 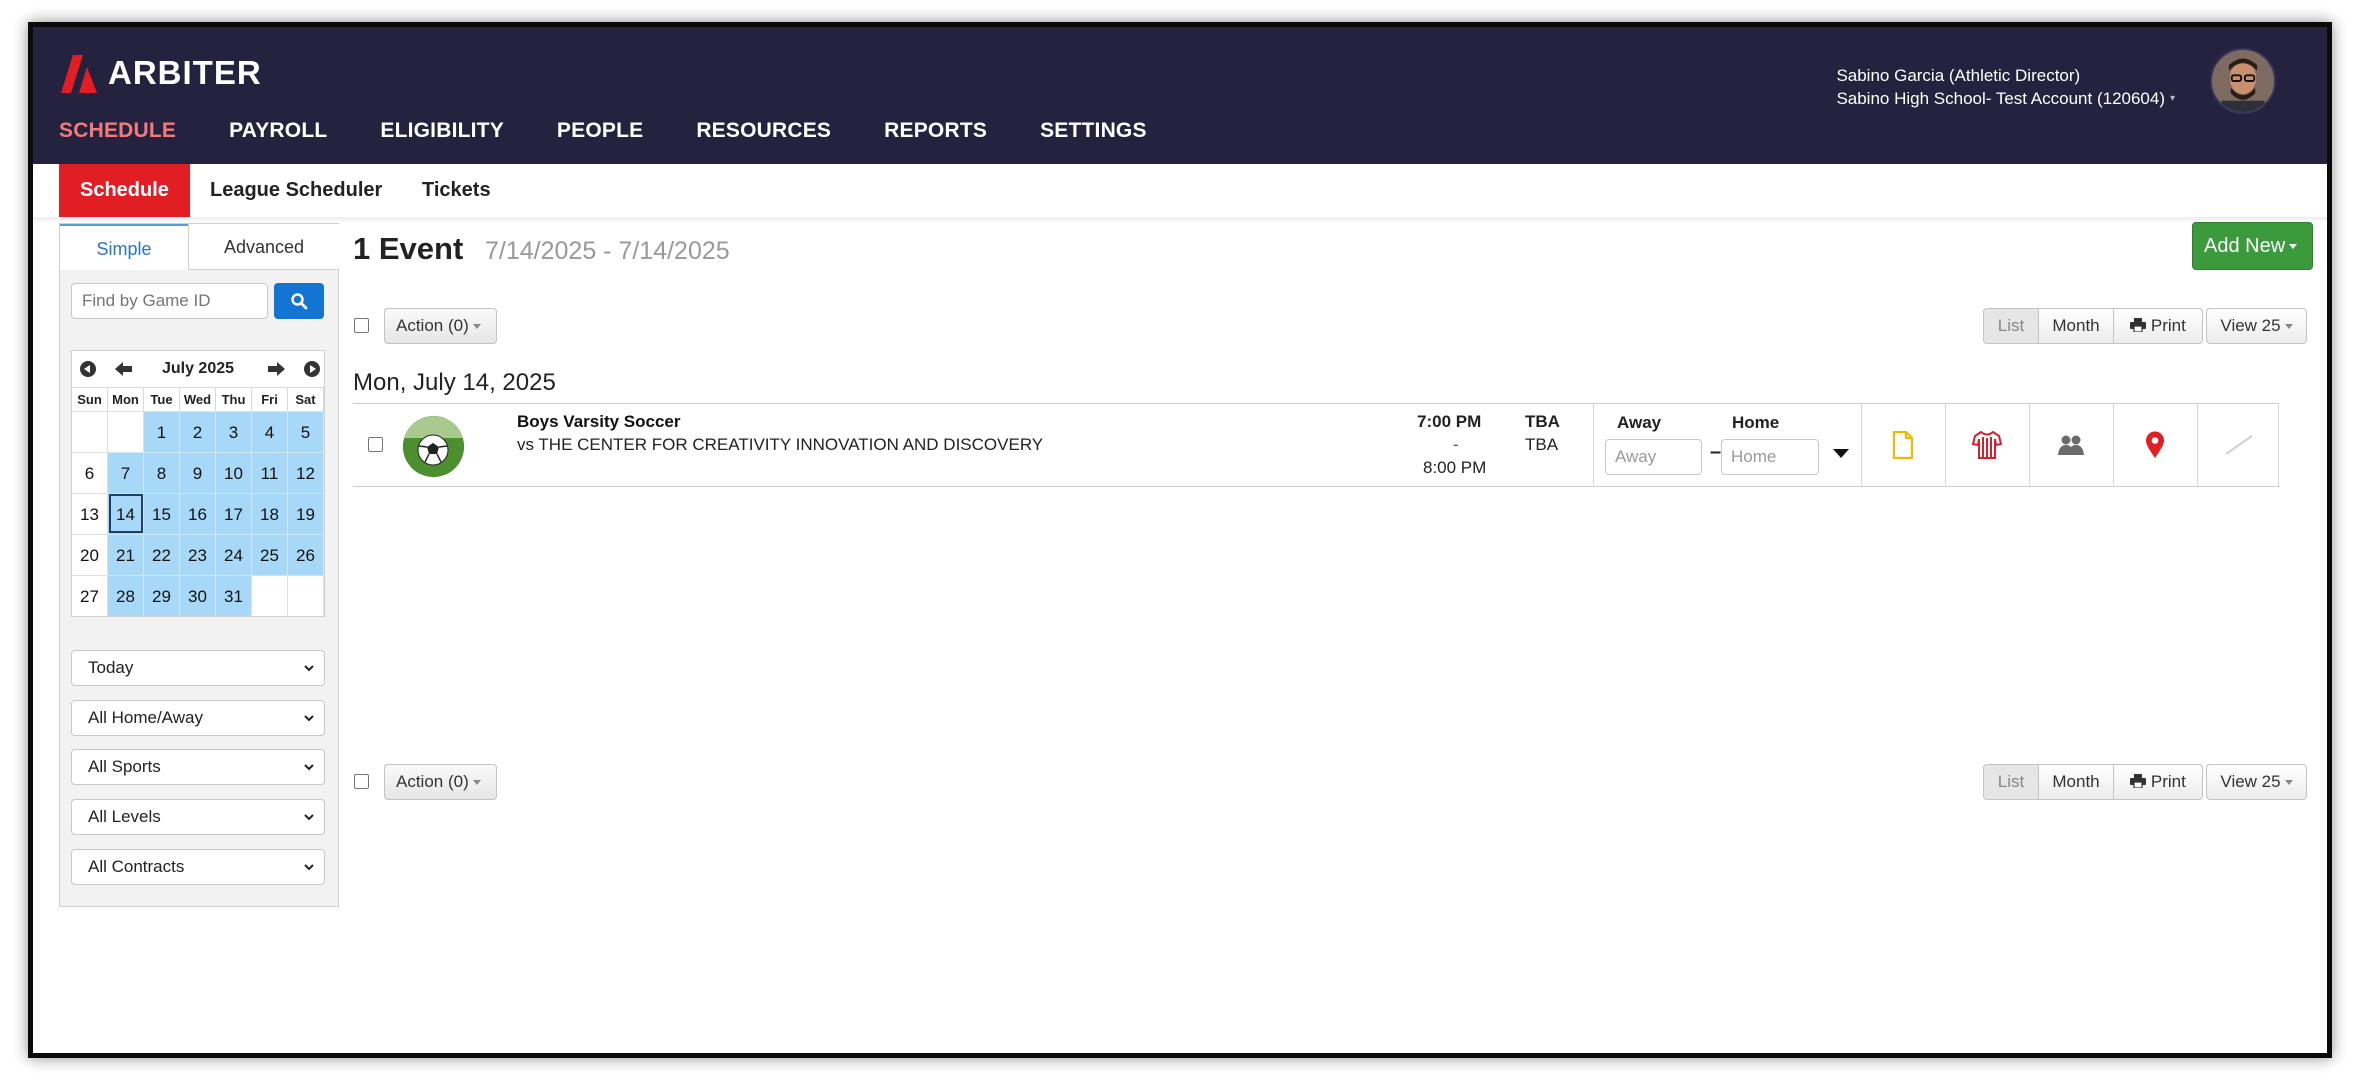 What do you see at coordinates (312, 369) in the screenshot?
I see `next-year-icon` at bounding box center [312, 369].